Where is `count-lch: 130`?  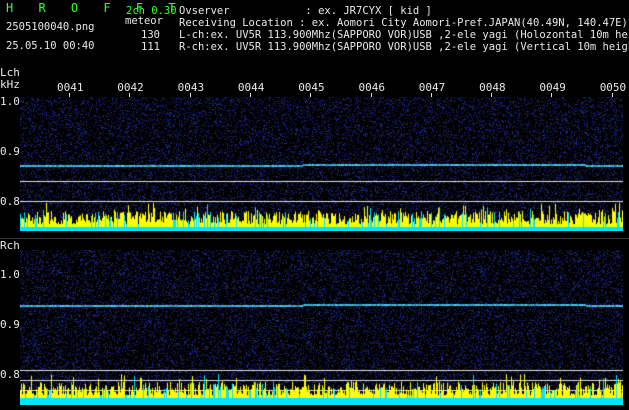 count-lch: 130 is located at coordinates (150, 35).